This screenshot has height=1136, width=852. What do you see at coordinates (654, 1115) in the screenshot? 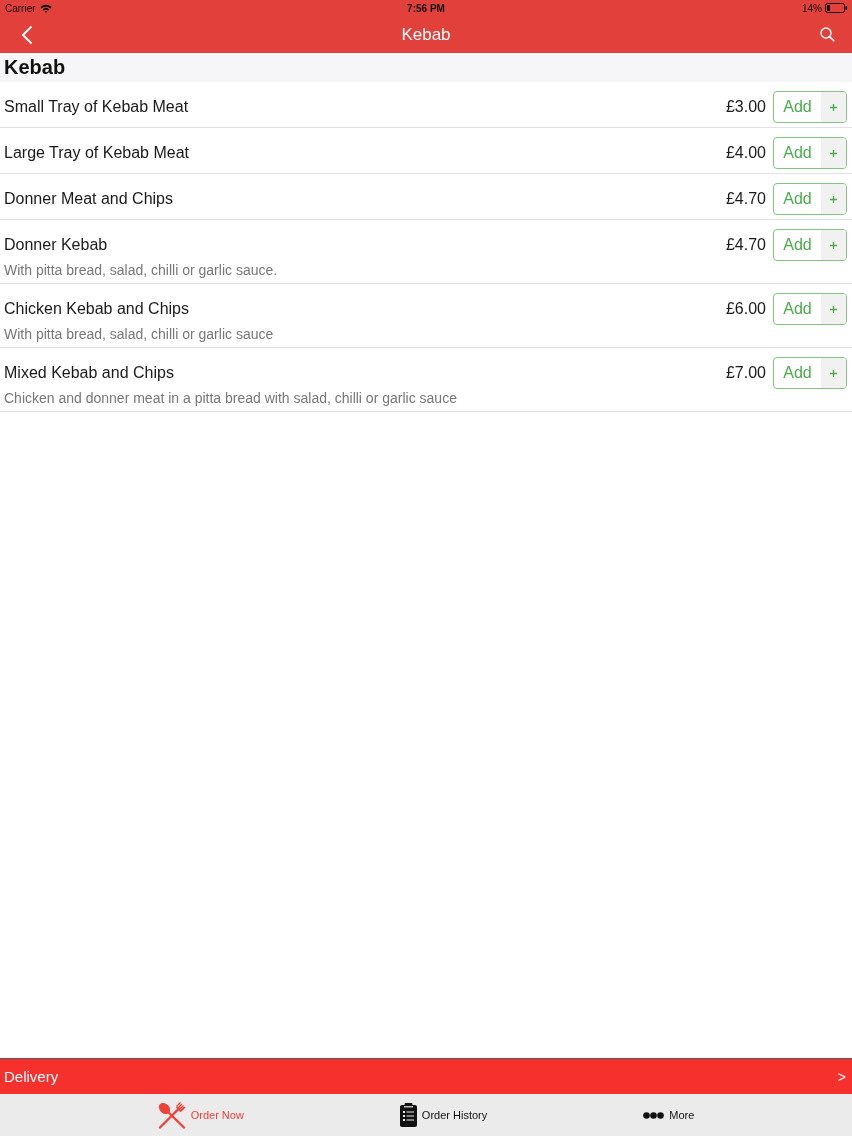
I see `more-icon` at bounding box center [654, 1115].